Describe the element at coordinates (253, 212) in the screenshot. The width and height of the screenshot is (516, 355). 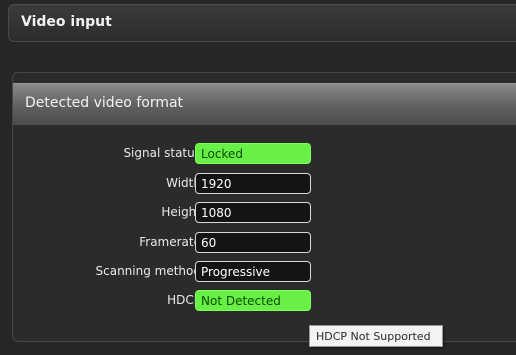
I see `height-value: 1080` at that location.